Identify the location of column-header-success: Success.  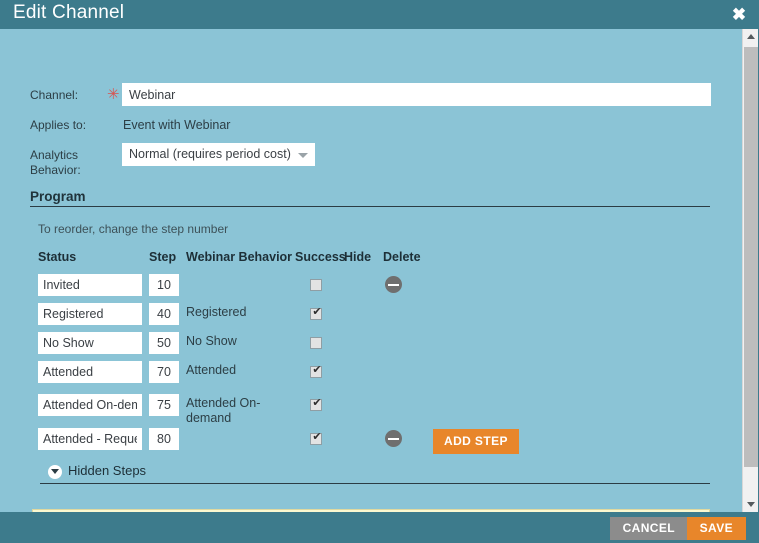
(320, 257).